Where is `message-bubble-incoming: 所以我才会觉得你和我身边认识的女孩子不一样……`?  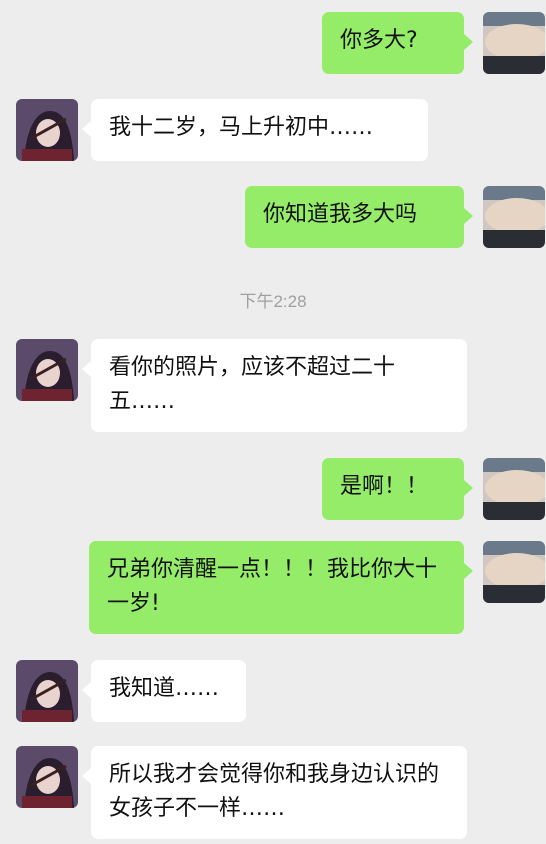 message-bubble-incoming: 所以我才会觉得你和我身边认识的女孩子不一样…… is located at coordinates (274, 792).